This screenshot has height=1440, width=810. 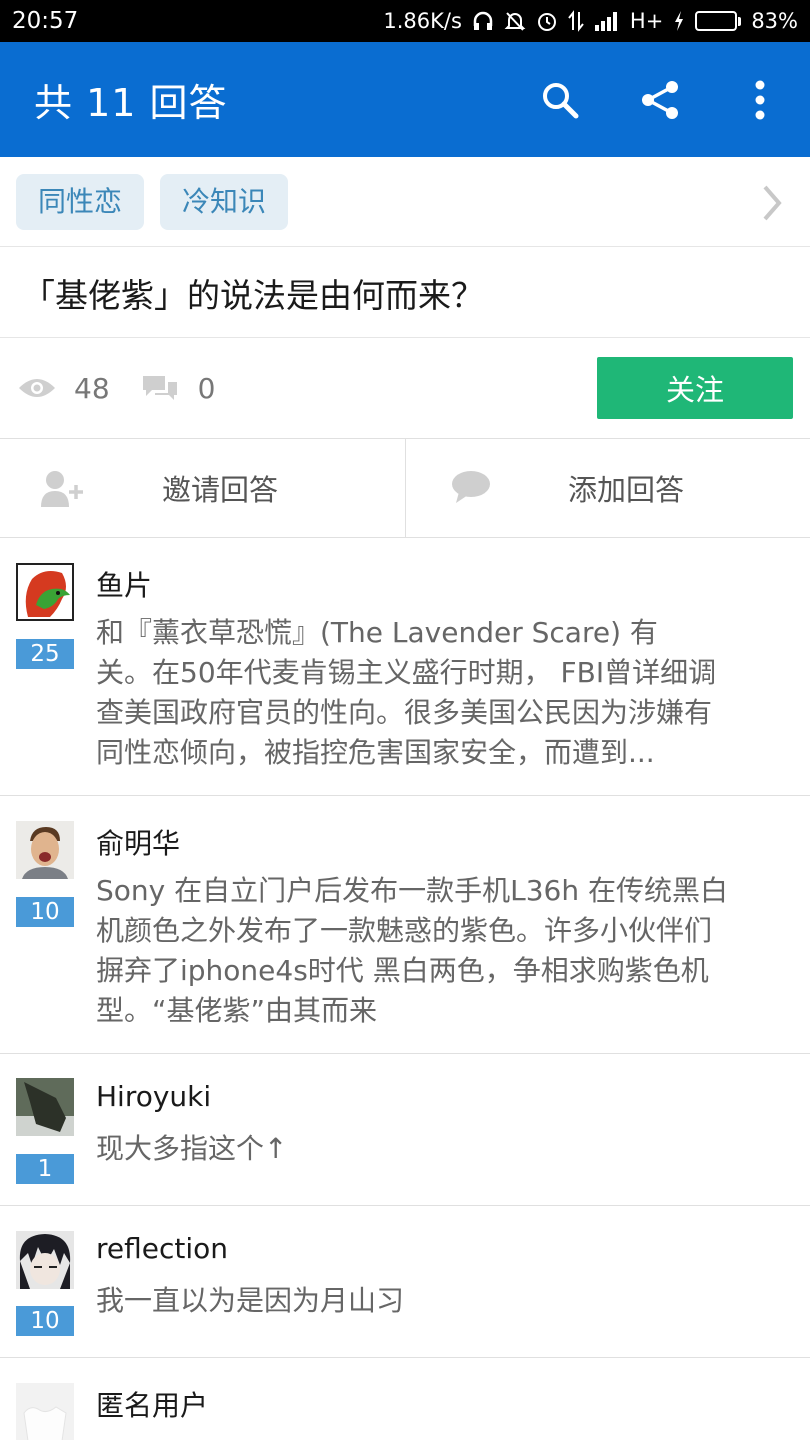 I want to click on signal-bars-icon, so click(x=605, y=21).